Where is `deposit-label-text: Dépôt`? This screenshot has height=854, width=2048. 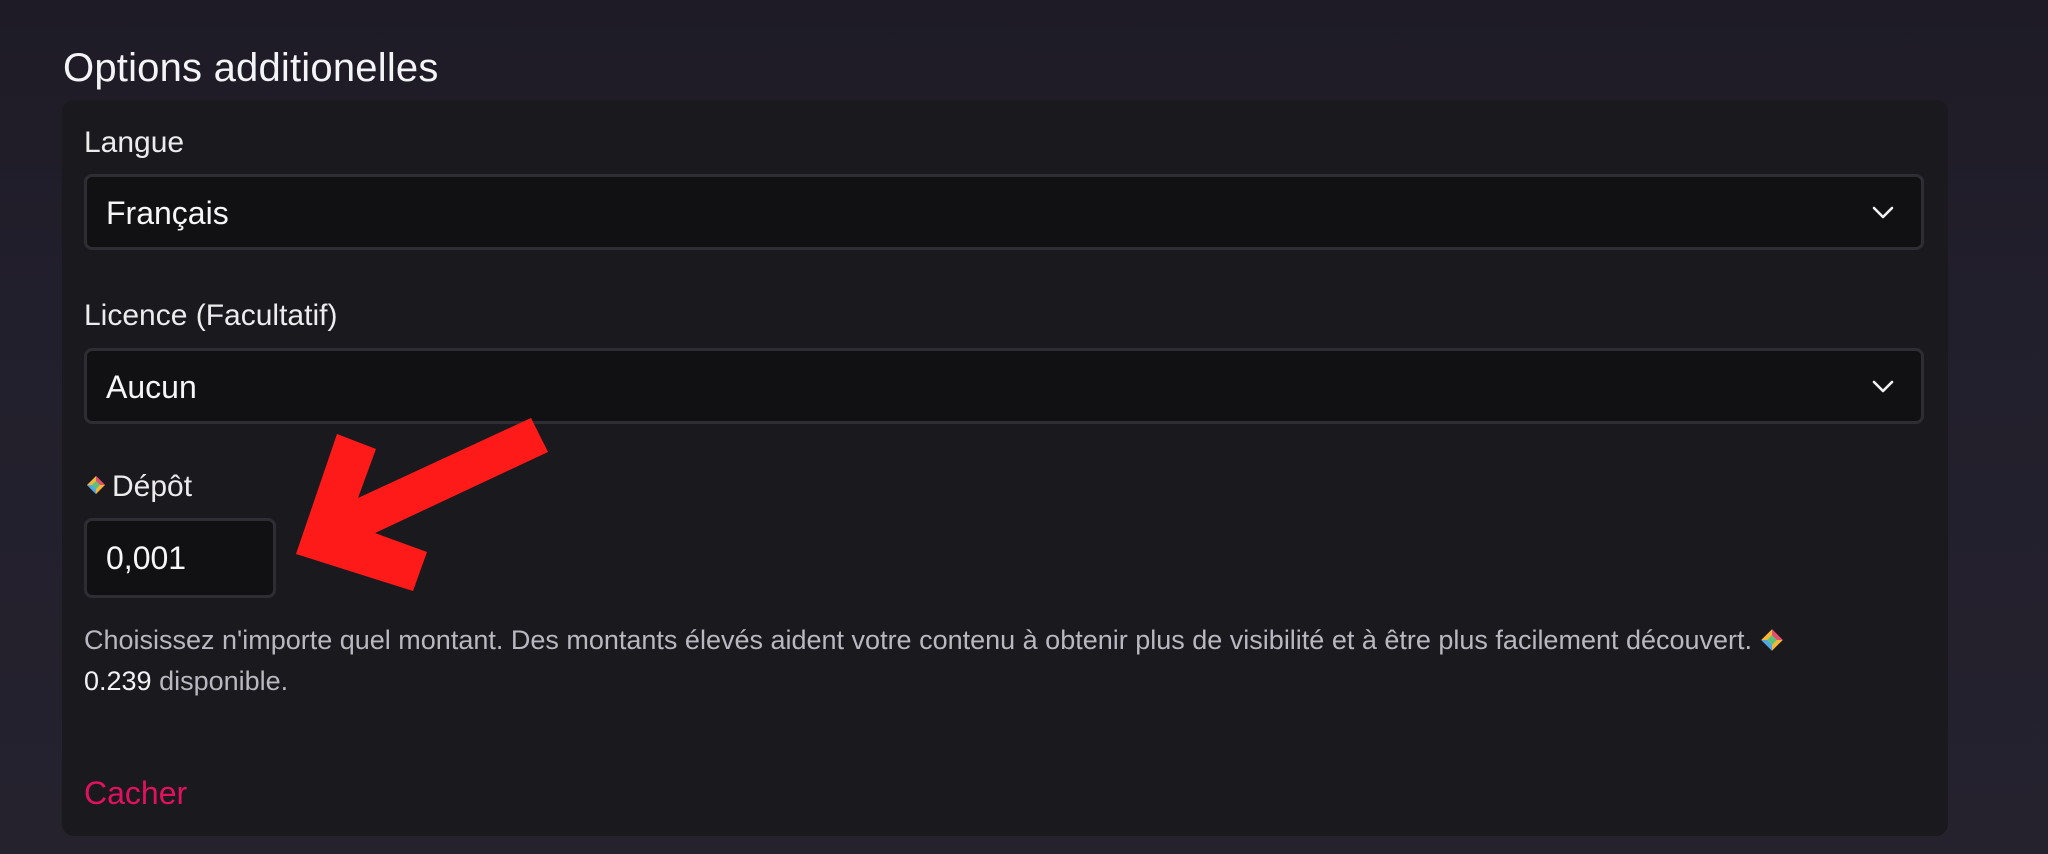 deposit-label-text: Dépôt is located at coordinates (152, 486).